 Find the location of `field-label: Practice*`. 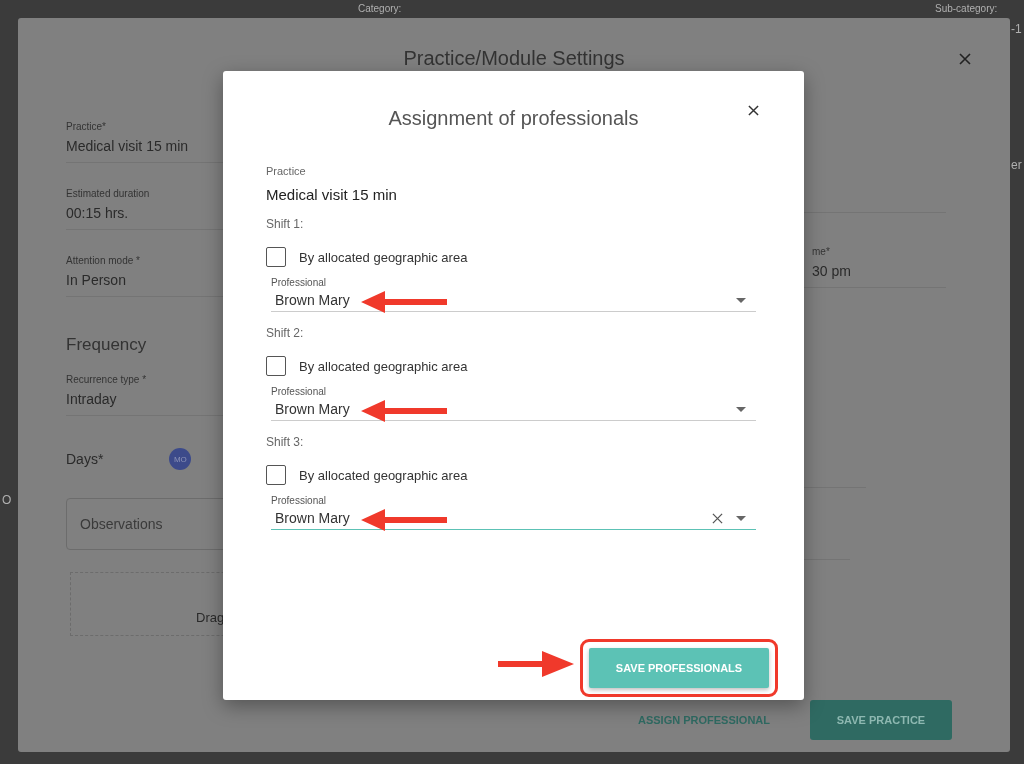

field-label: Practice* is located at coordinates (86, 127).